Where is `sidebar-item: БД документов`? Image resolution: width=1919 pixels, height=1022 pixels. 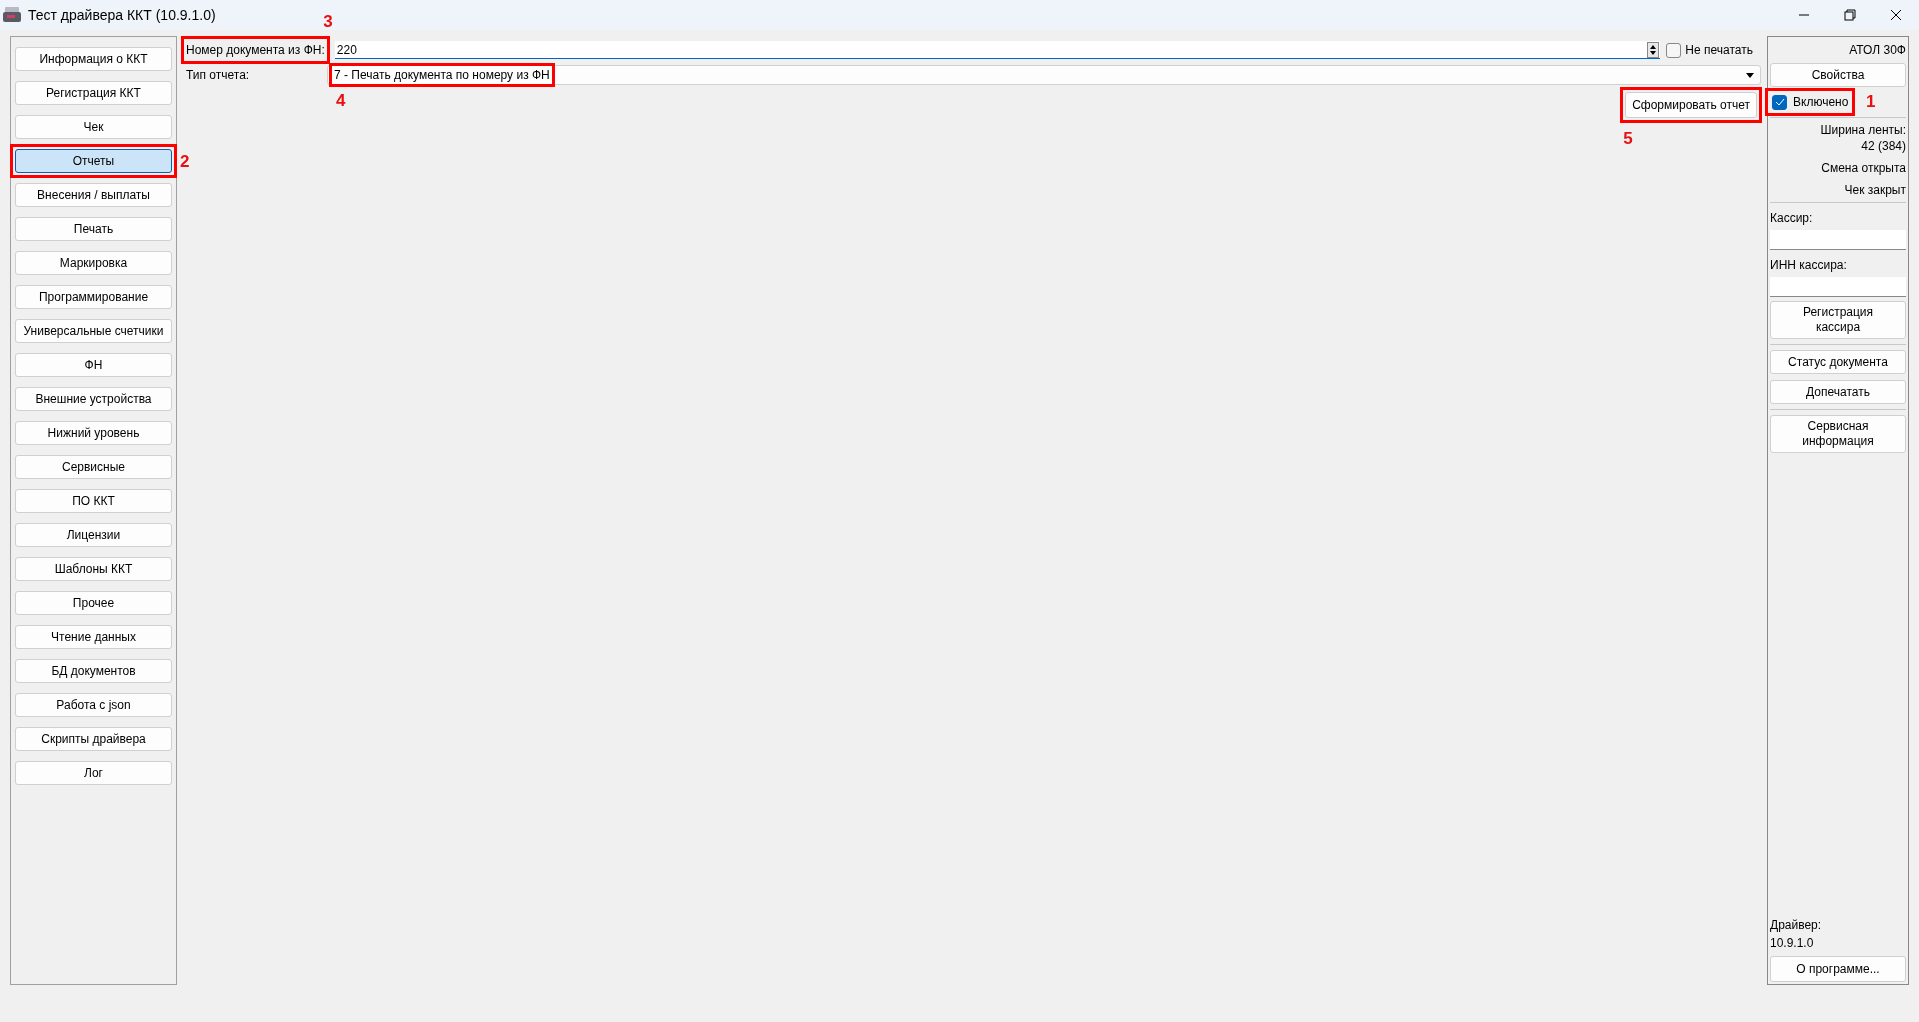 sidebar-item: БД документов is located at coordinates (93, 671).